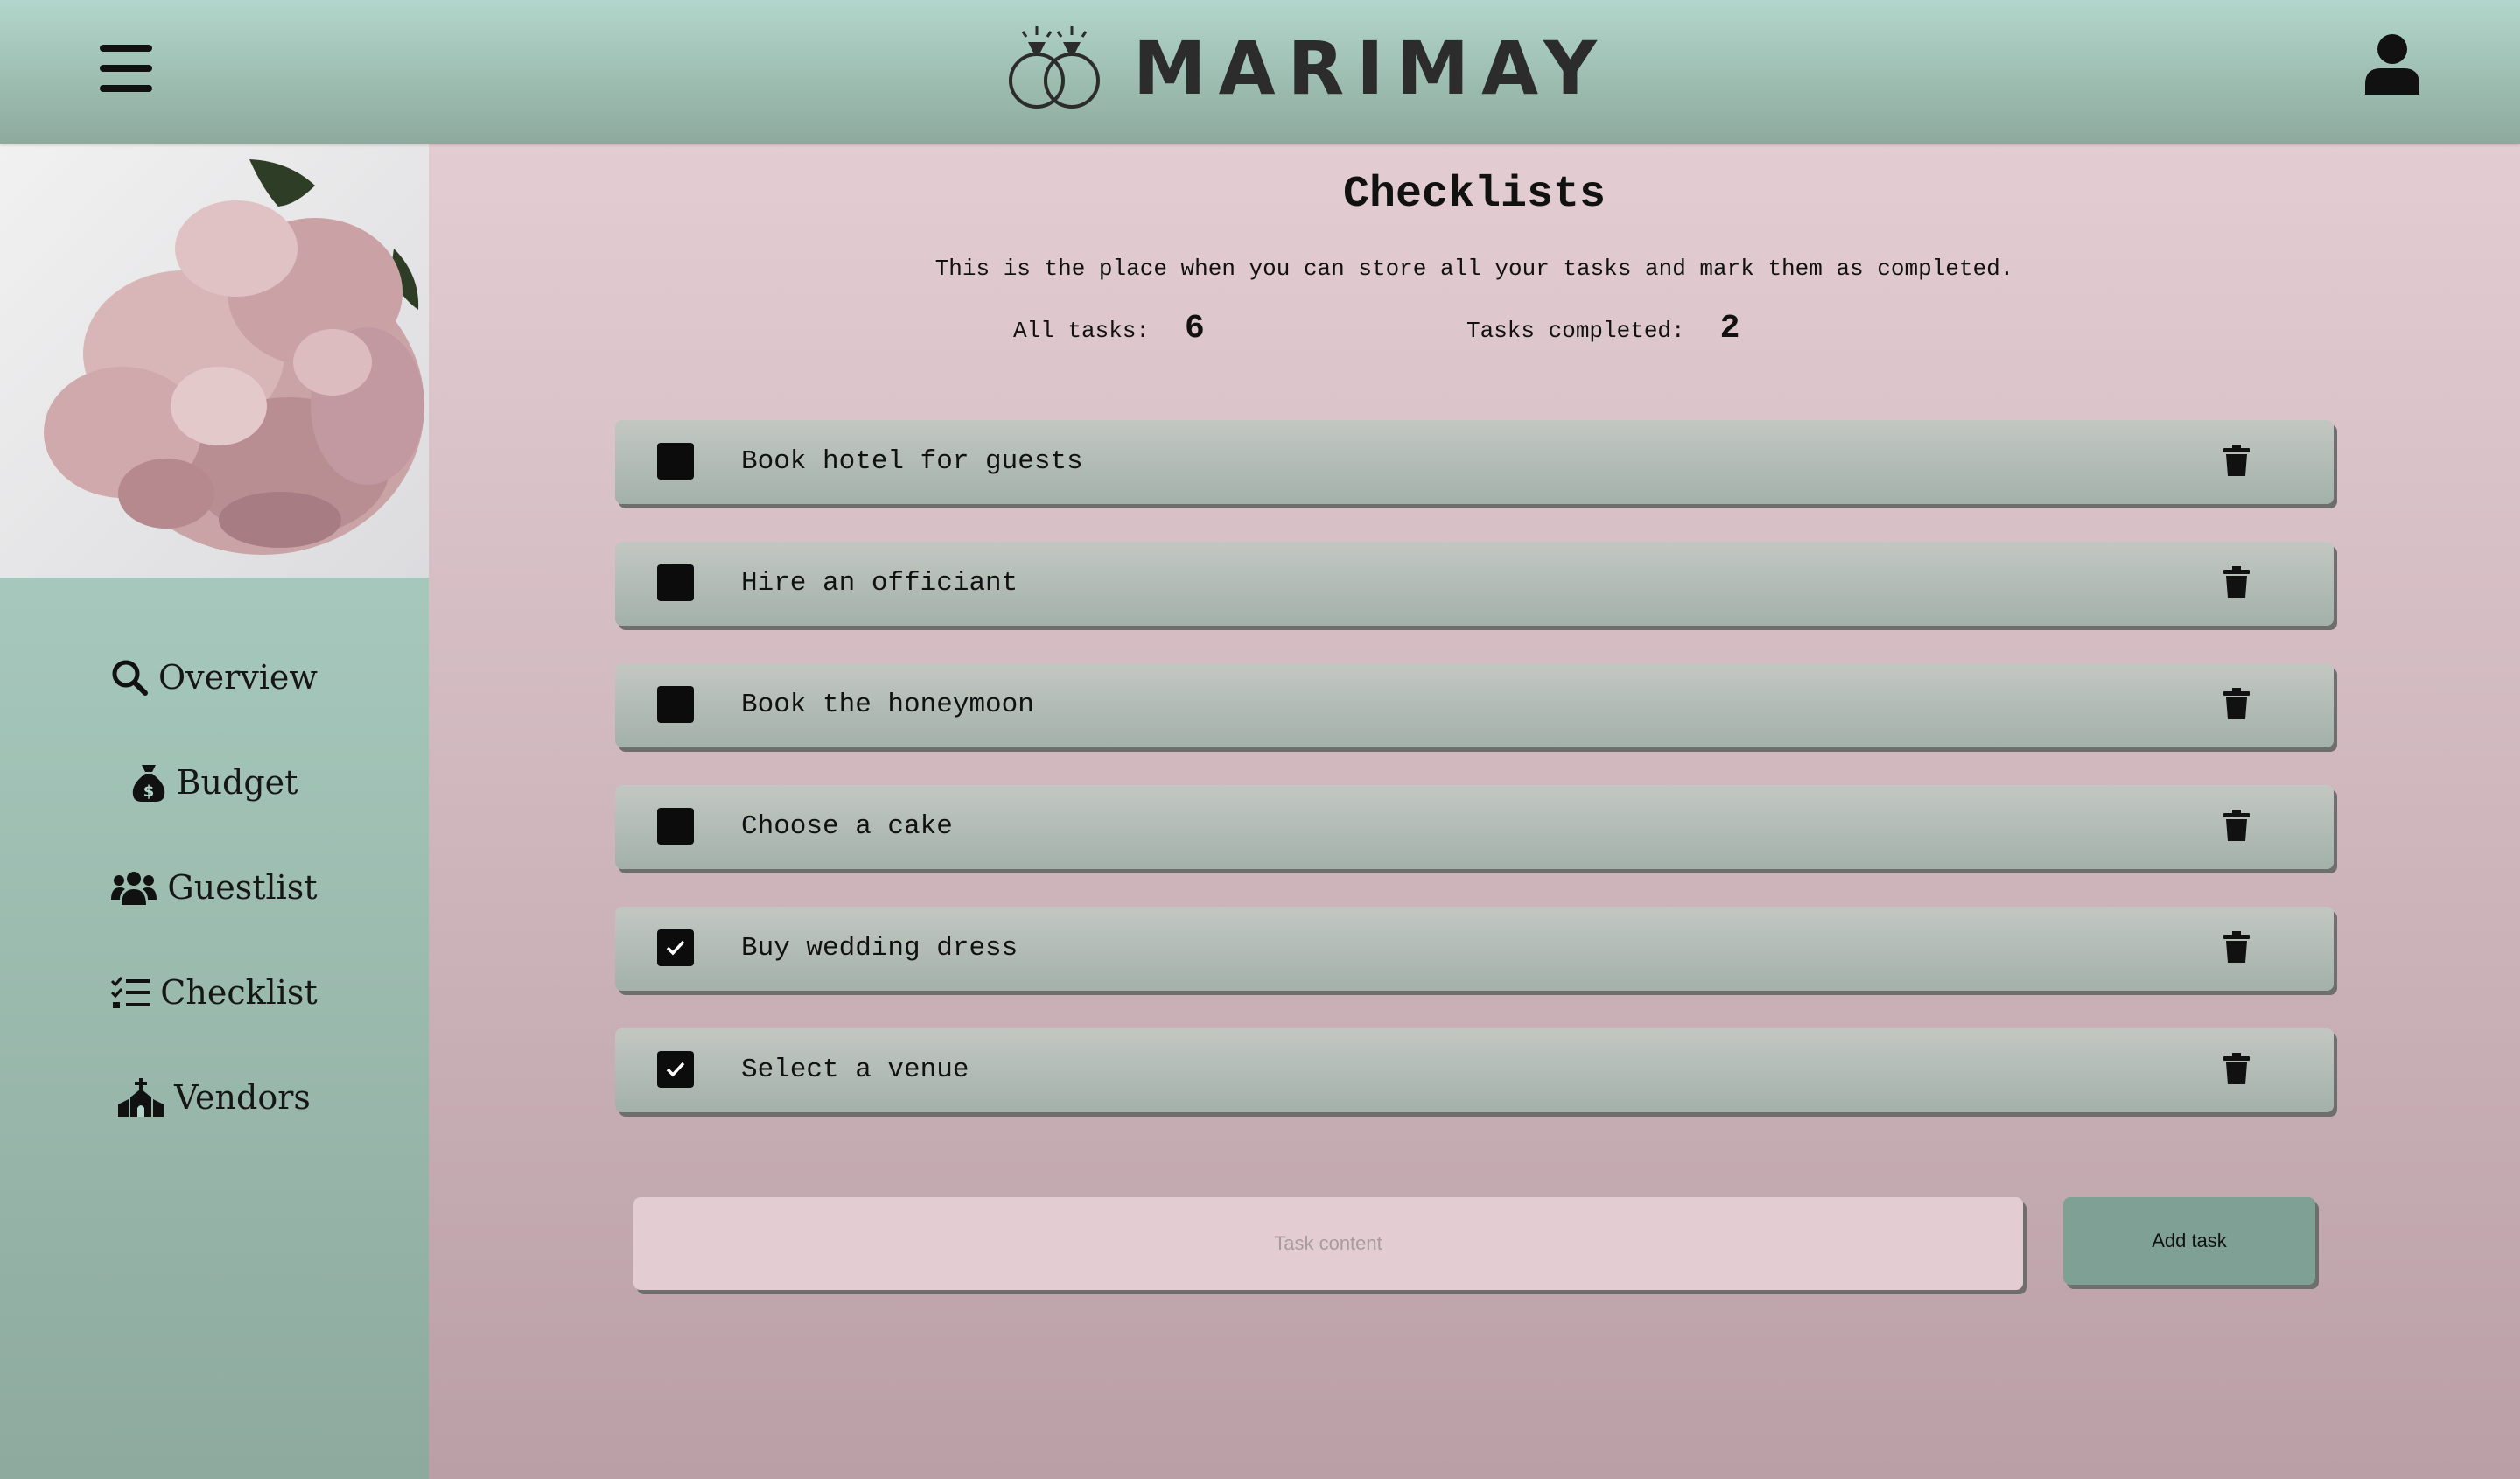  What do you see at coordinates (141, 1097) in the screenshot?
I see `church-icon` at bounding box center [141, 1097].